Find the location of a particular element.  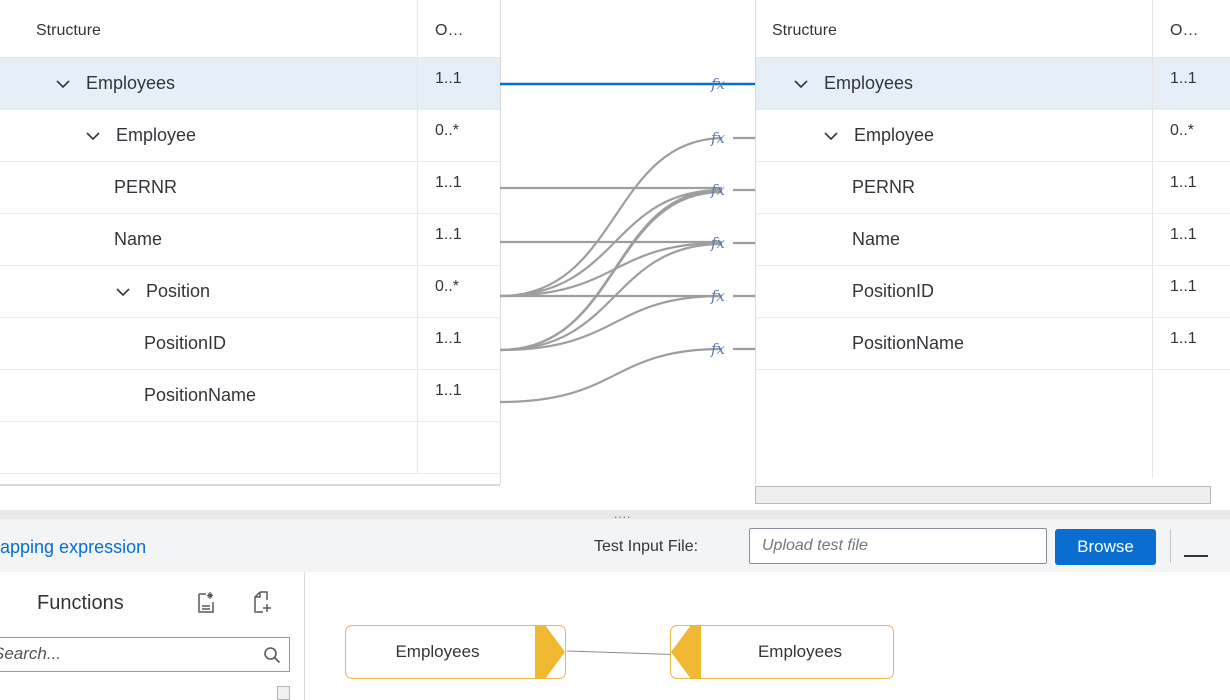

expression-canvas: Employees Employees is located at coordinates (767, 636).